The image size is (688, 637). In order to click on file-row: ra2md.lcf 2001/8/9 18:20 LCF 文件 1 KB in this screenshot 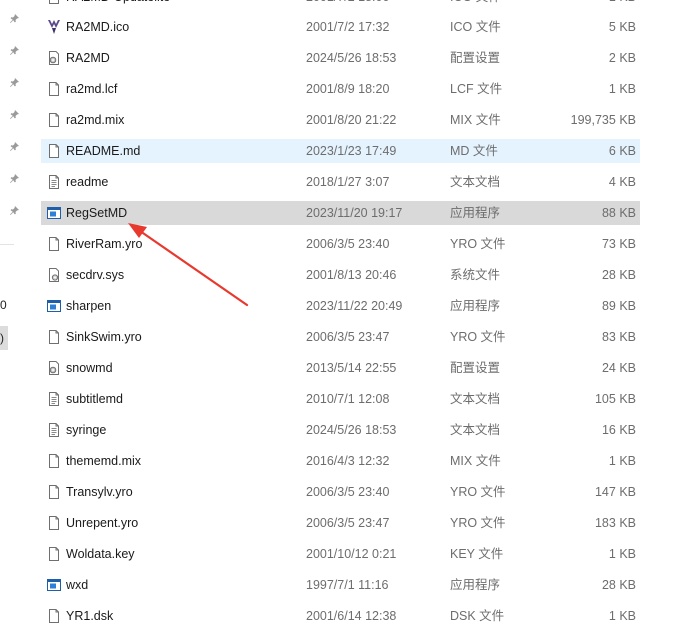, I will do `click(340, 89)`.